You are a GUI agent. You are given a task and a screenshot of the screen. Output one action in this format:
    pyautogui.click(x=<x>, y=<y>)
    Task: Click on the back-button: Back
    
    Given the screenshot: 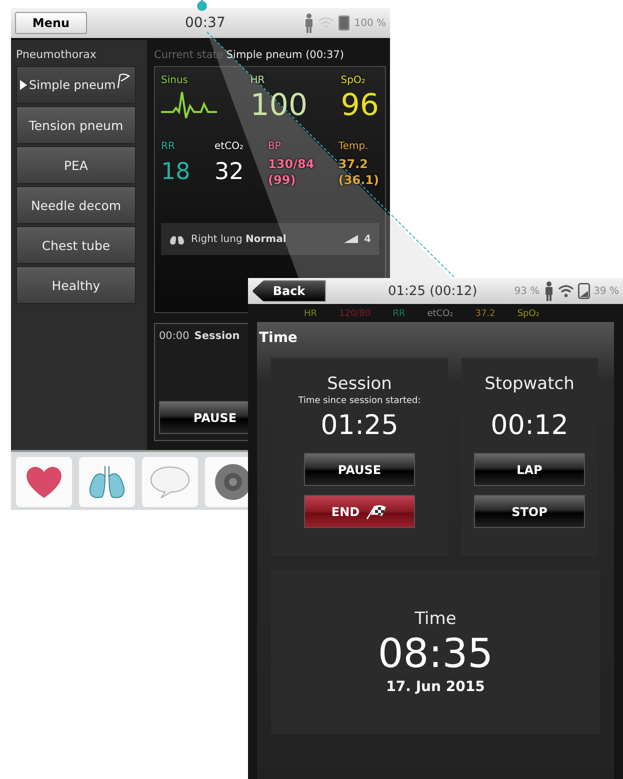 What is the action you would take?
    pyautogui.click(x=289, y=291)
    